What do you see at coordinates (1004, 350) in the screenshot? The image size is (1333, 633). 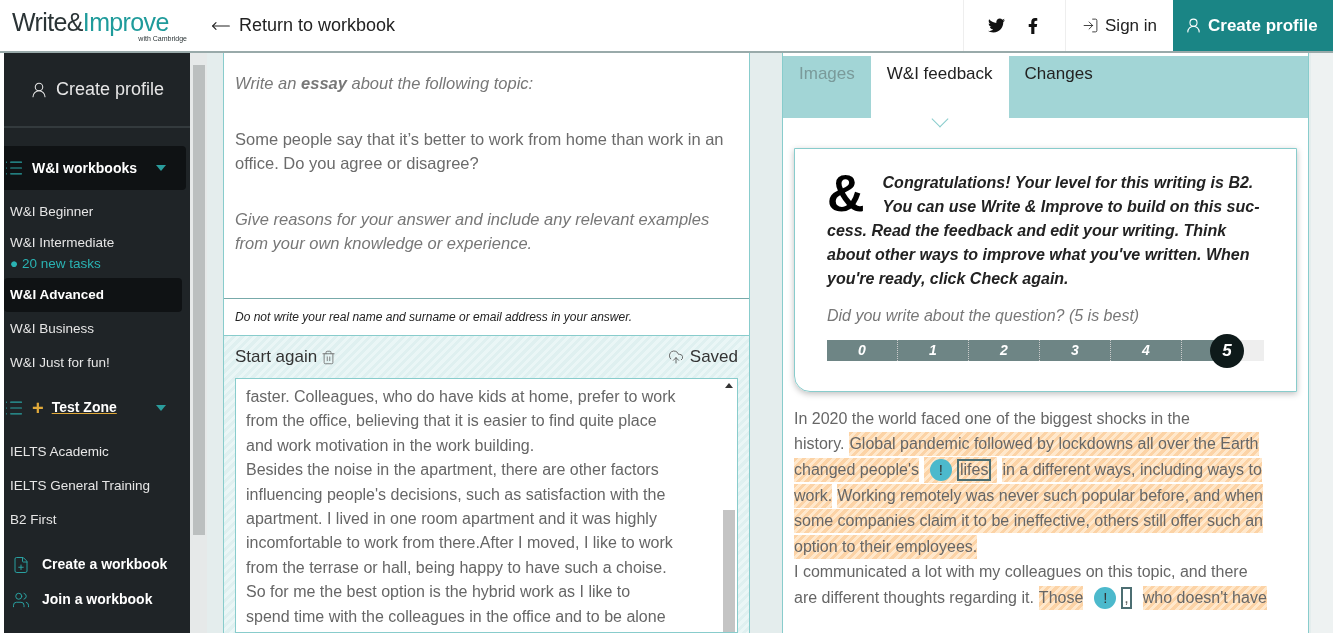 I see `rating-point: 2` at bounding box center [1004, 350].